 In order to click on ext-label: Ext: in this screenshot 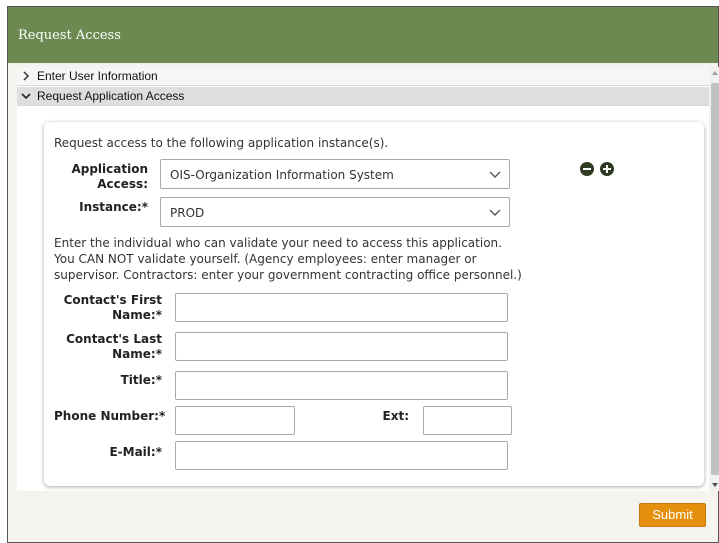, I will do `click(395, 416)`.